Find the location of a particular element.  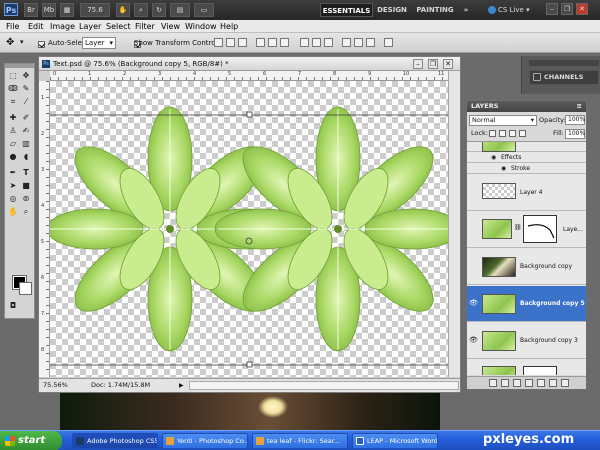

cs-live-button: CS Live ▾ is located at coordinates (511, 10).